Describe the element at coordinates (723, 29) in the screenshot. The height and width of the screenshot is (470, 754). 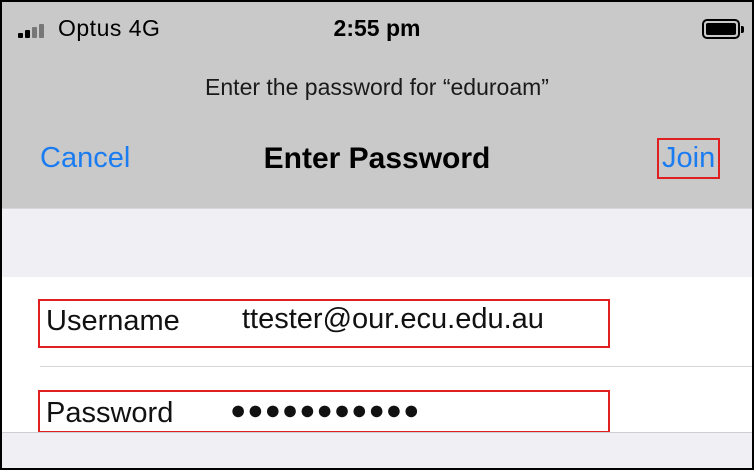
I see `battery-full-icon` at that location.